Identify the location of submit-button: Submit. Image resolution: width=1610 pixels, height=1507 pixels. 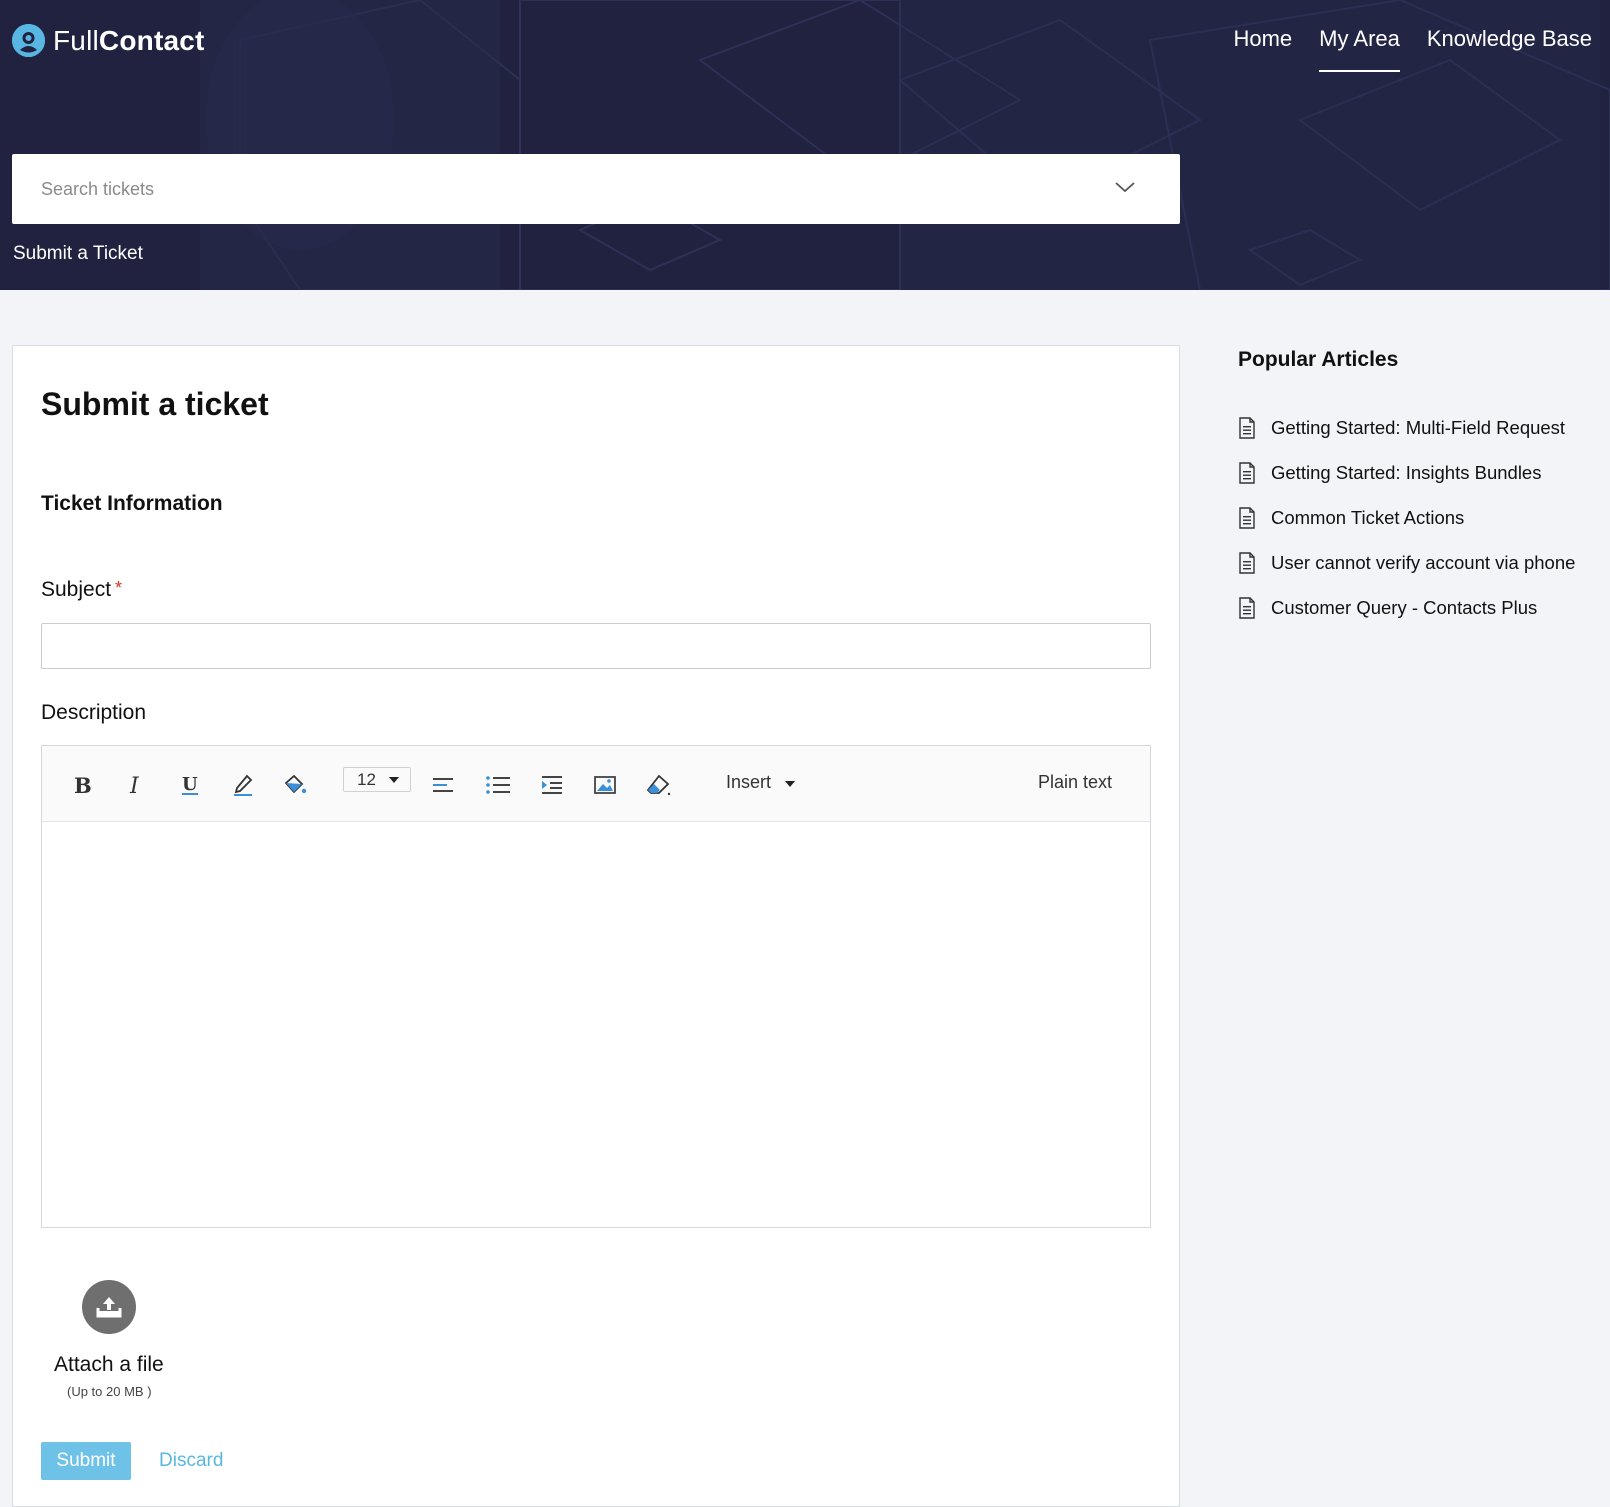
(86, 1461).